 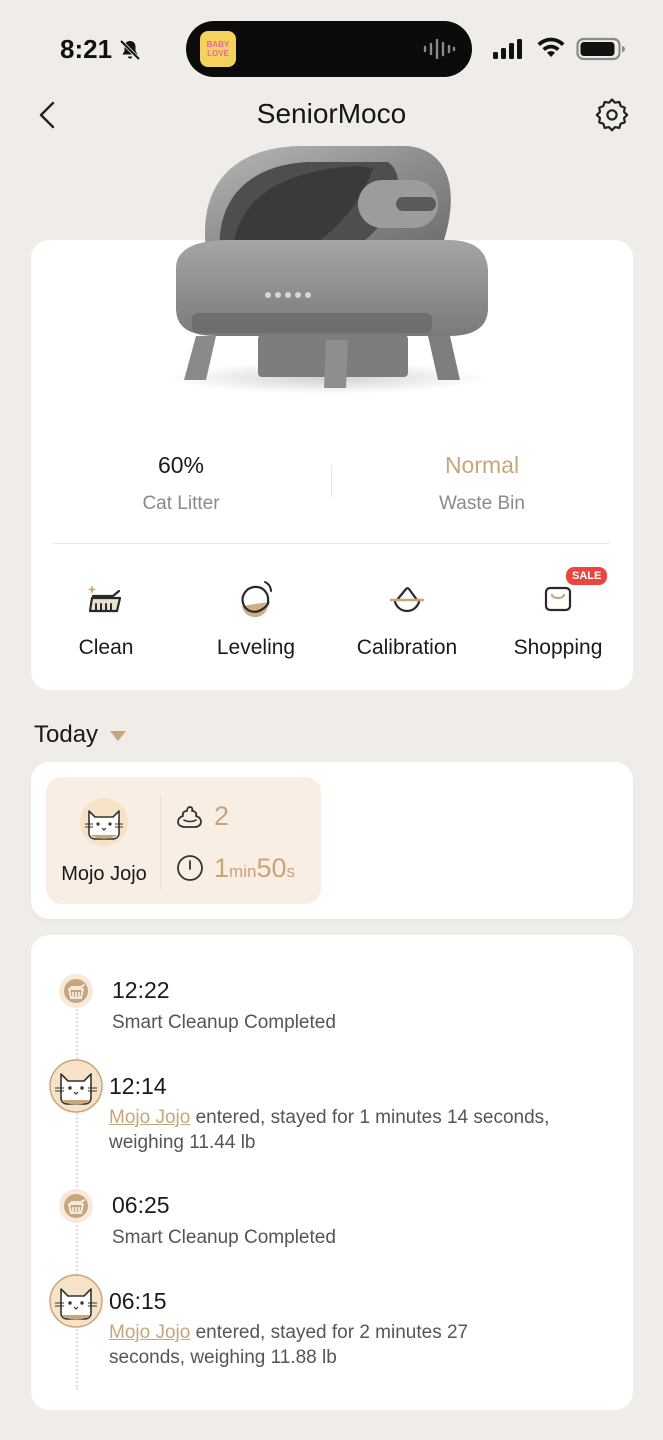 I want to click on cat-litter-label: Cat Litter, so click(x=181, y=503).